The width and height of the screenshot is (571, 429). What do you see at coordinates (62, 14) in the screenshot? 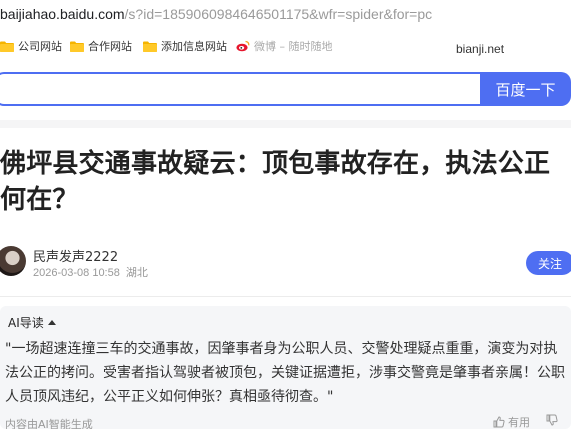
I see `address-host: baijiahao.baidu.com` at bounding box center [62, 14].